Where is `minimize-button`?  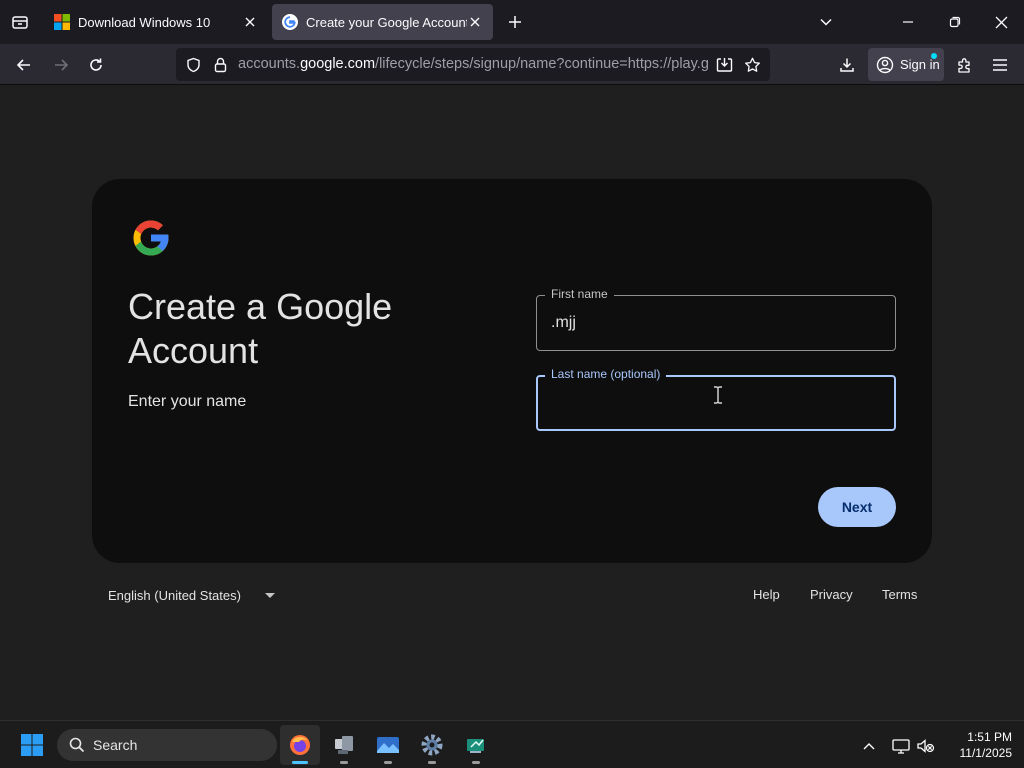 minimize-button is located at coordinates (908, 22).